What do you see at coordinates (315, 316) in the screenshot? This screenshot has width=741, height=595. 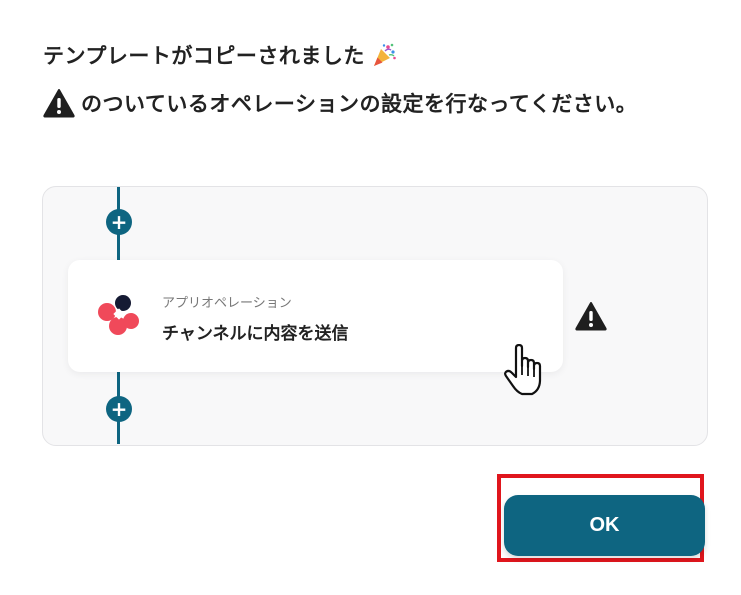 I see `operation-card` at bounding box center [315, 316].